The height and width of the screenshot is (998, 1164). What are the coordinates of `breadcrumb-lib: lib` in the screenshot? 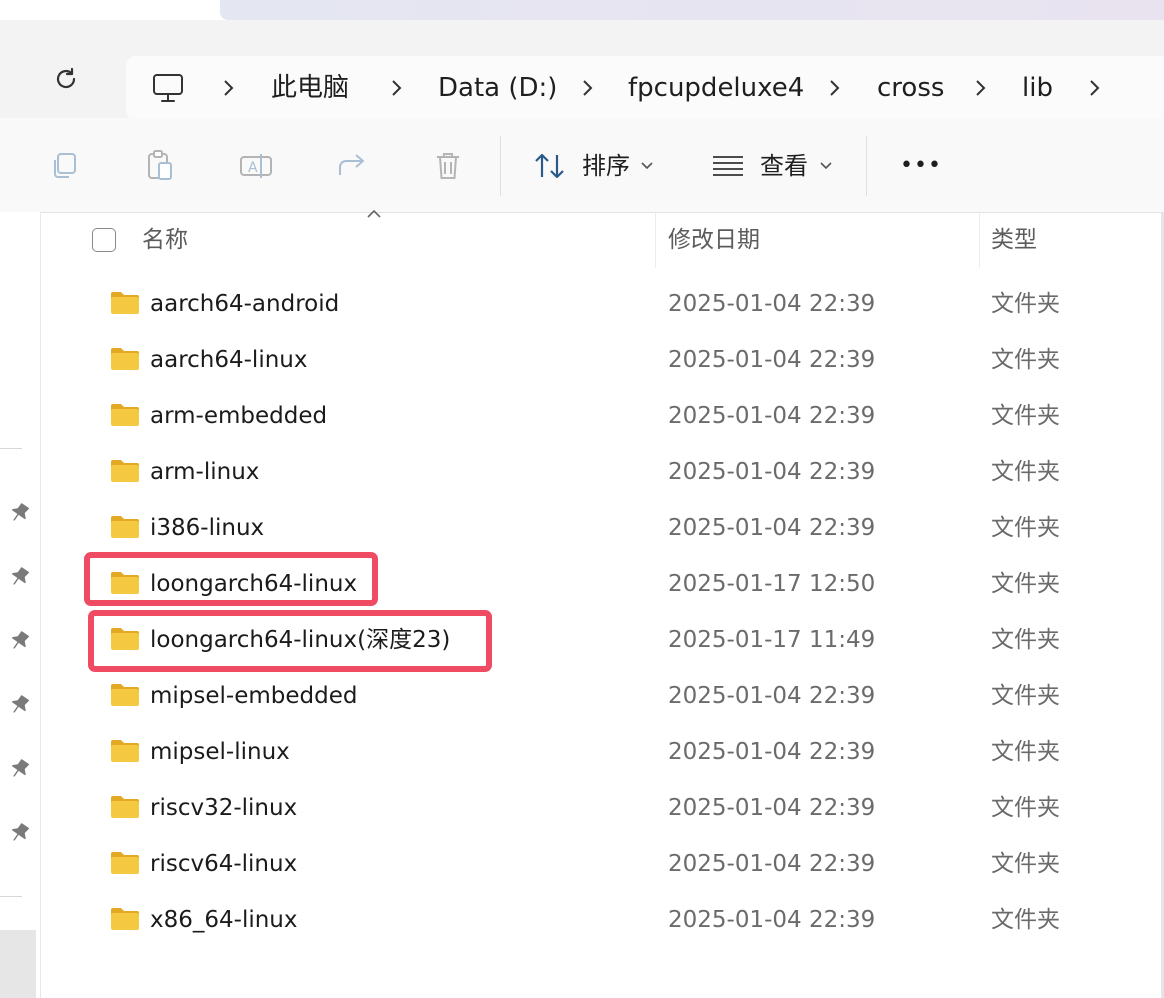 It's located at (1037, 88).